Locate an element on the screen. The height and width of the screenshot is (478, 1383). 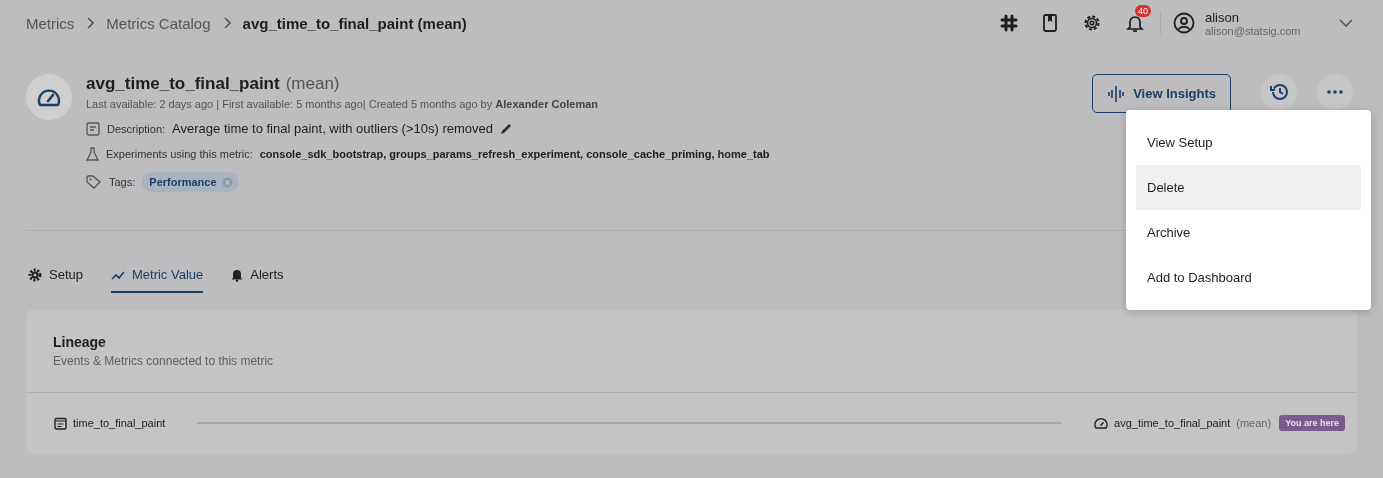
user-email: alison@statsig.com is located at coordinates (1253, 30).